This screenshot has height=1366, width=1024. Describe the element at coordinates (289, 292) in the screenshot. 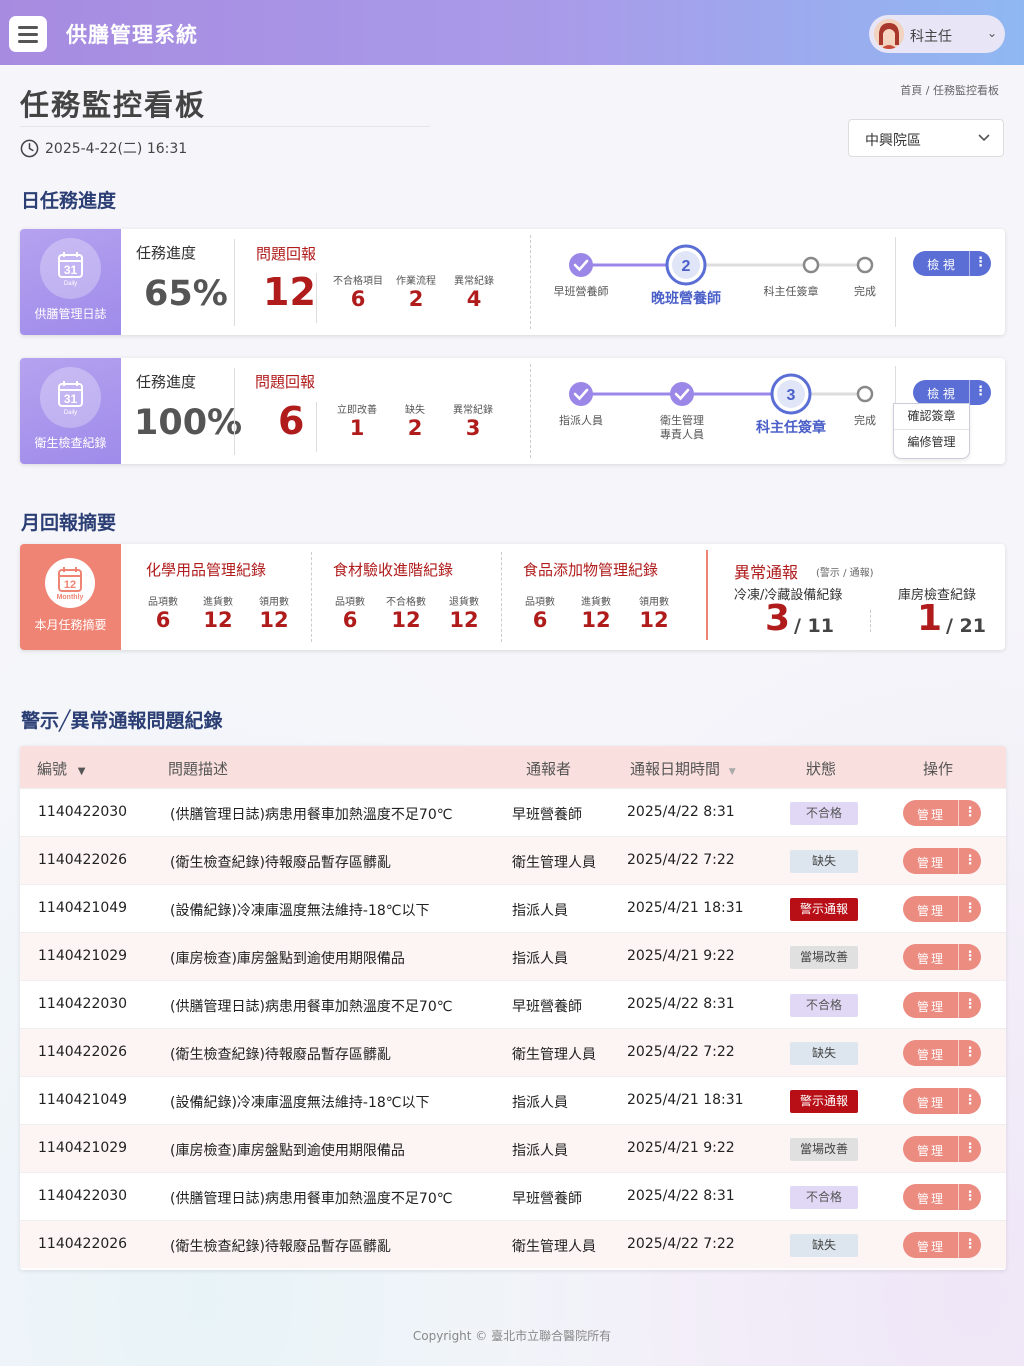

I see `issue-total: 12` at that location.